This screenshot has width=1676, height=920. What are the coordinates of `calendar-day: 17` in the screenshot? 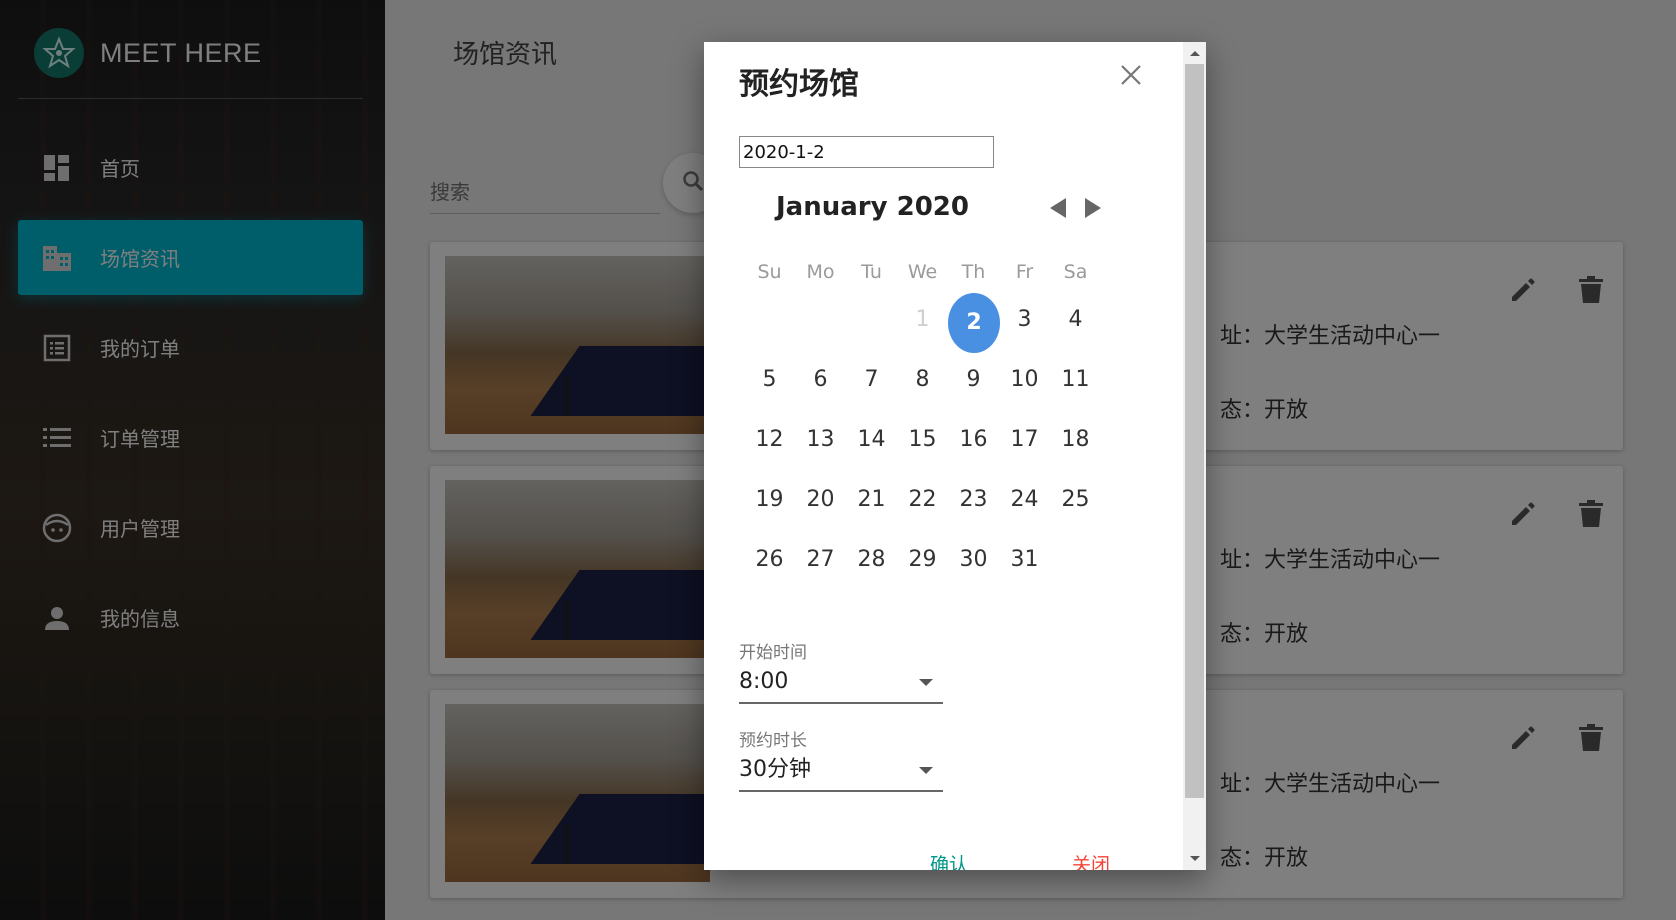 It's located at (1024, 440).